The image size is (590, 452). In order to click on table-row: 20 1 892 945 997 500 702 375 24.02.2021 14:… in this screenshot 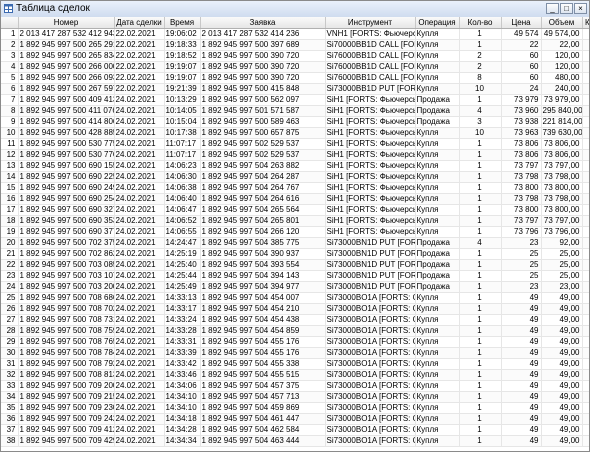, I will do `click(295, 243)`.